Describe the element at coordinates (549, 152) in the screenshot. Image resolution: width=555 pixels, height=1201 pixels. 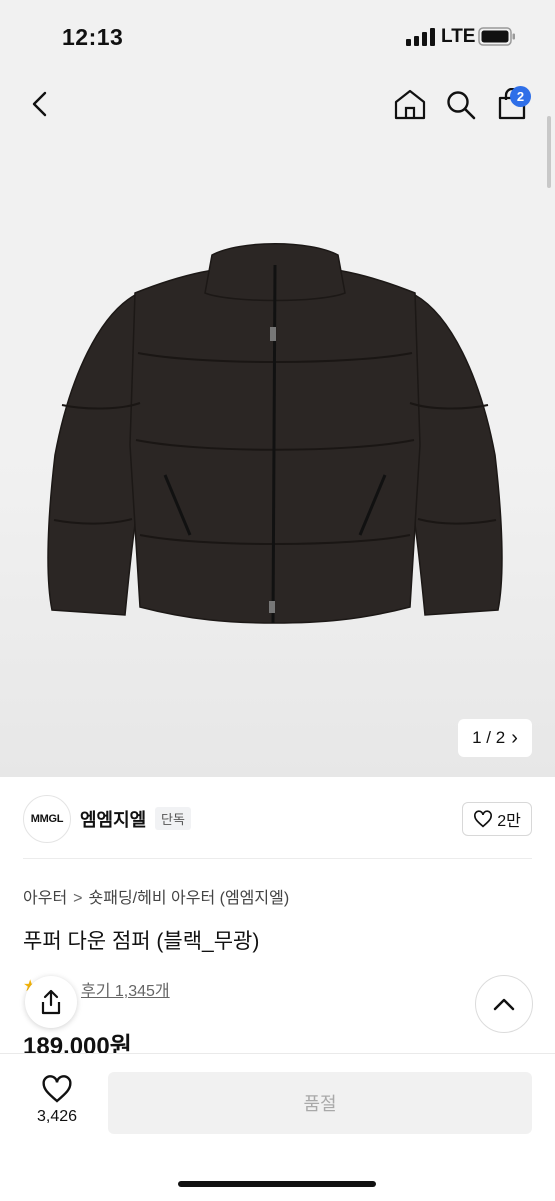
I see `scrollbar` at that location.